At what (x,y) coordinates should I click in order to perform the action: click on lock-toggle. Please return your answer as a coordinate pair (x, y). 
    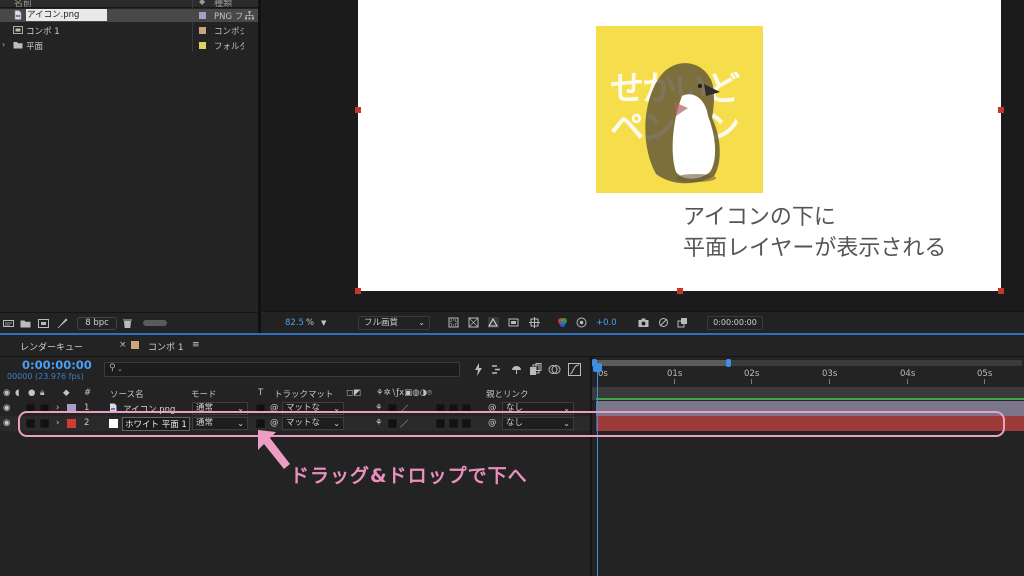
    Looking at the image, I should click on (30, 423).